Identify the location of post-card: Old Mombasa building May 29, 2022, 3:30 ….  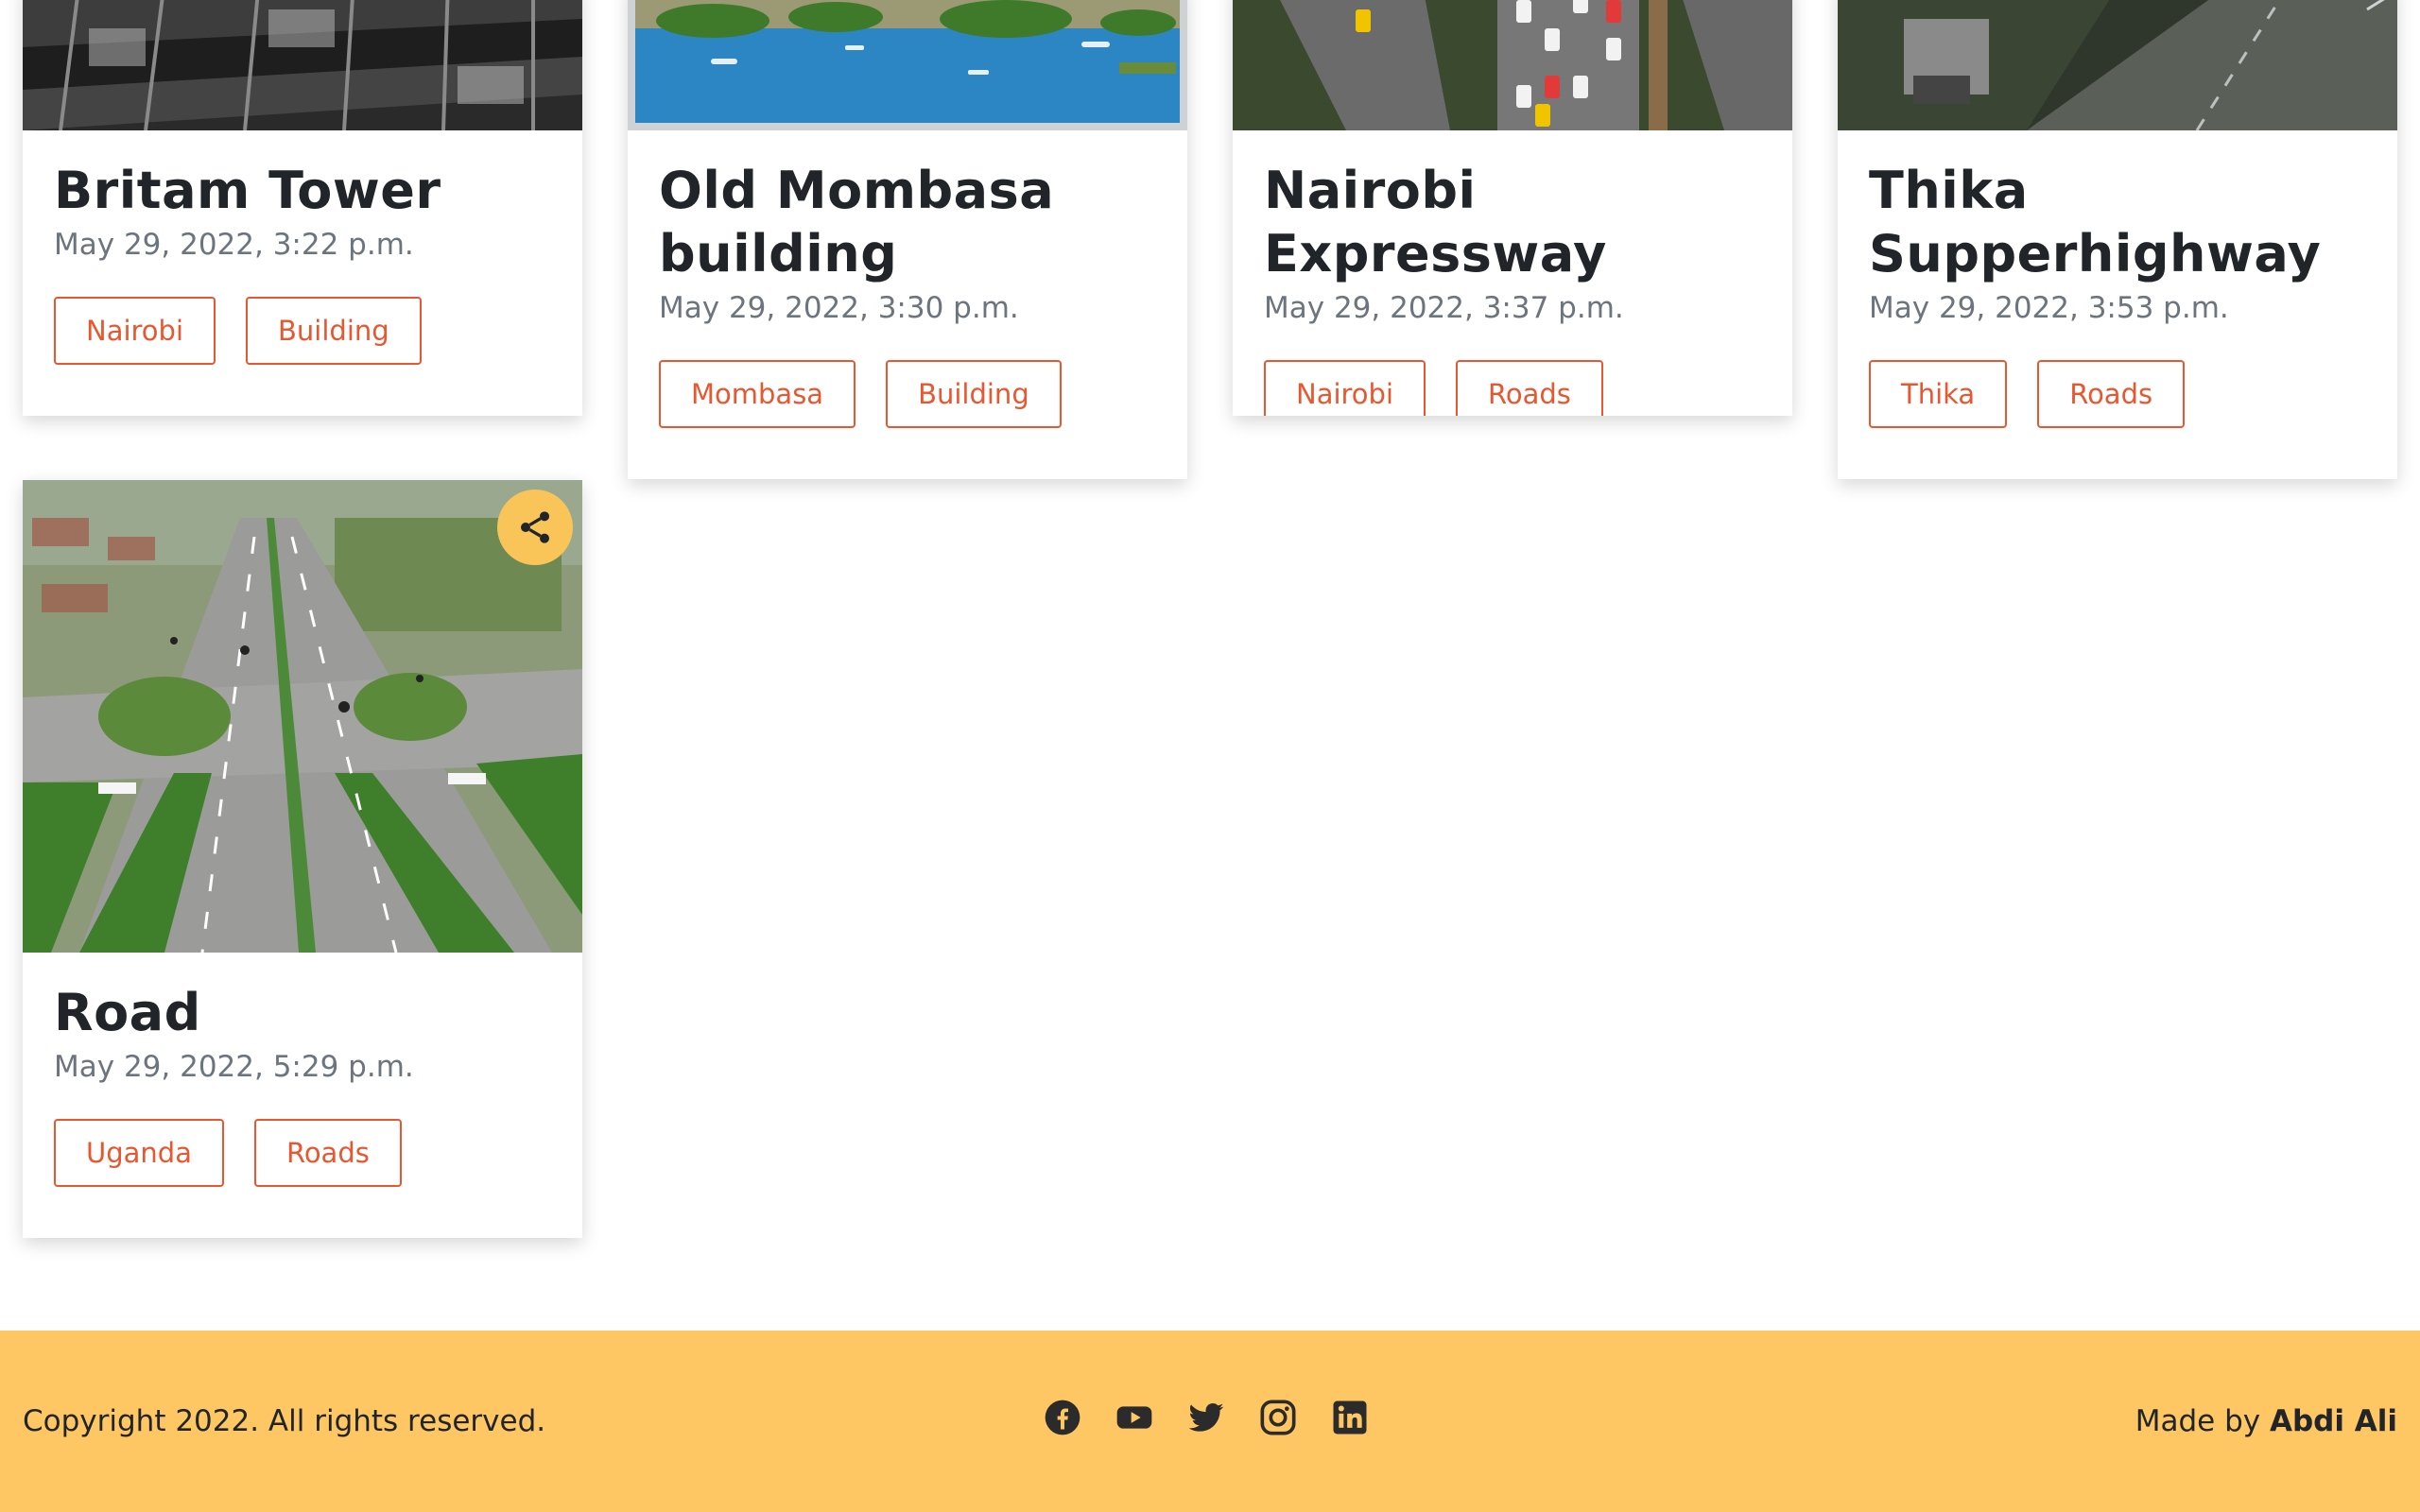
(907, 239).